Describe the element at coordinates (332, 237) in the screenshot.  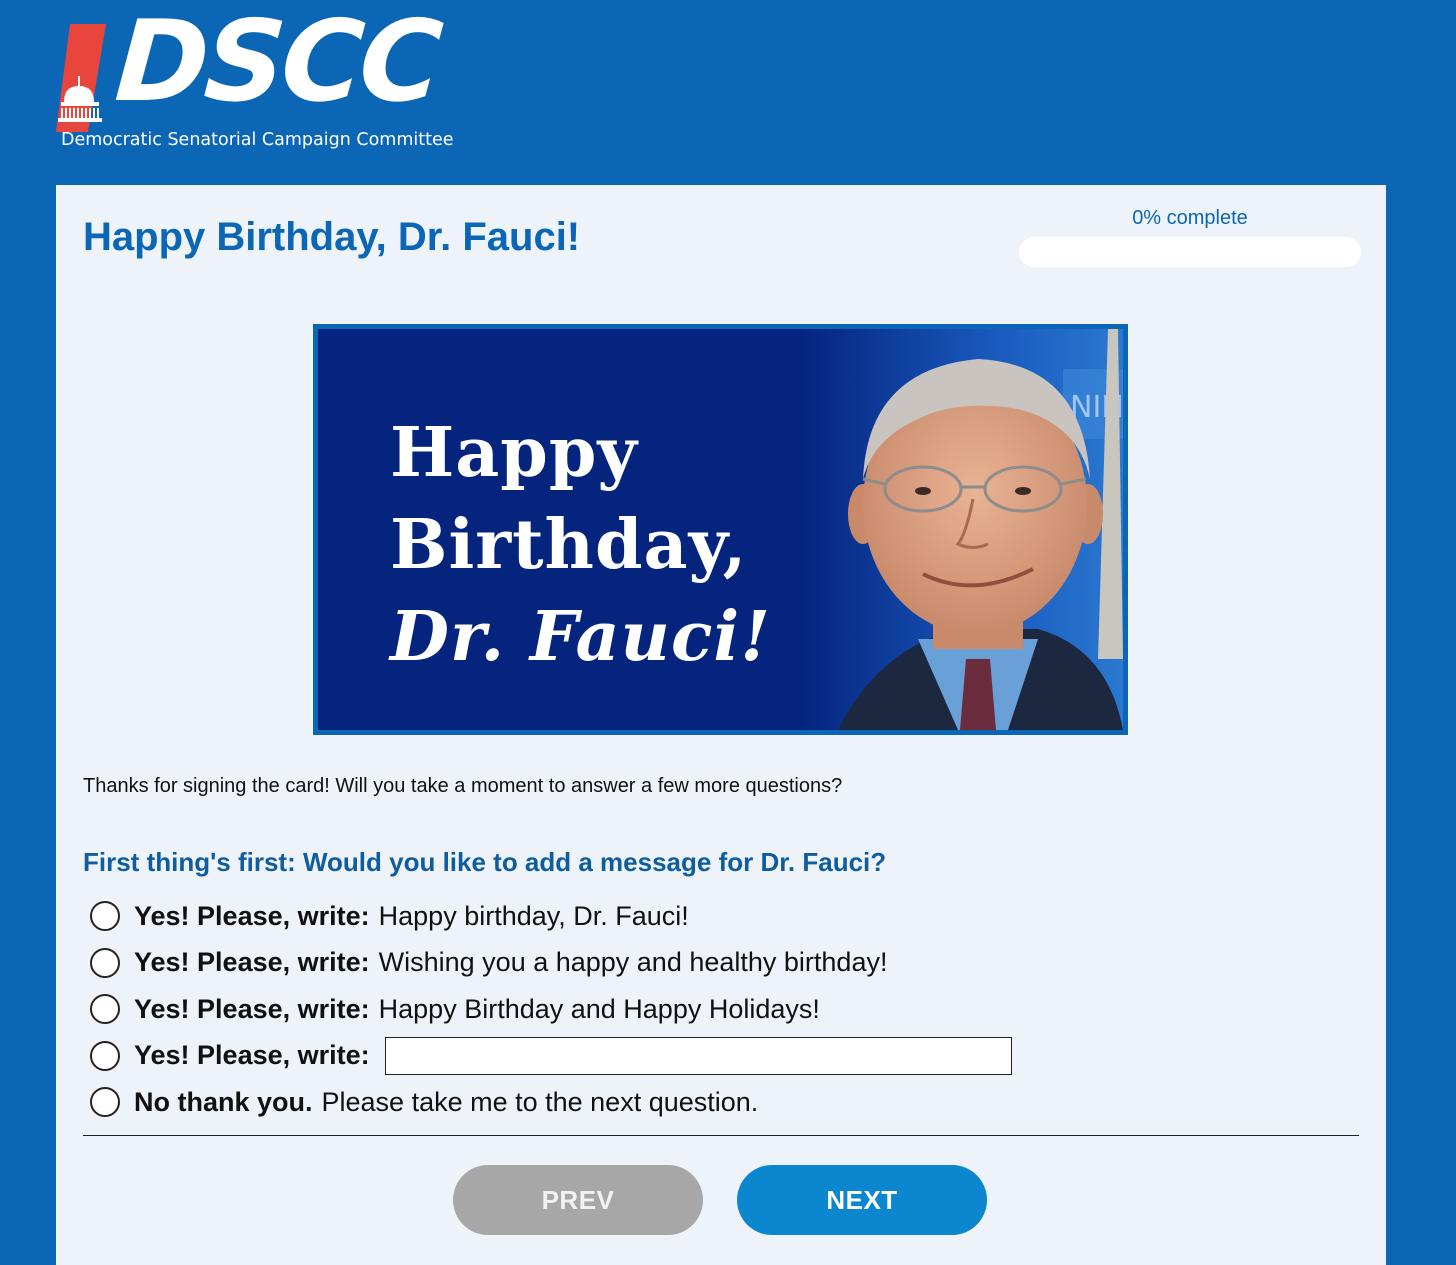
I see `page-title: Happy Birthday, Dr. Fauci!` at that location.